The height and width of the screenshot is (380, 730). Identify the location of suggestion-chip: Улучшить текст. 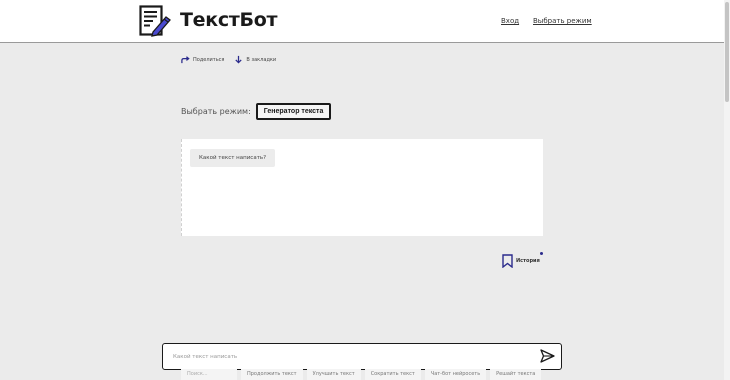
(333, 374).